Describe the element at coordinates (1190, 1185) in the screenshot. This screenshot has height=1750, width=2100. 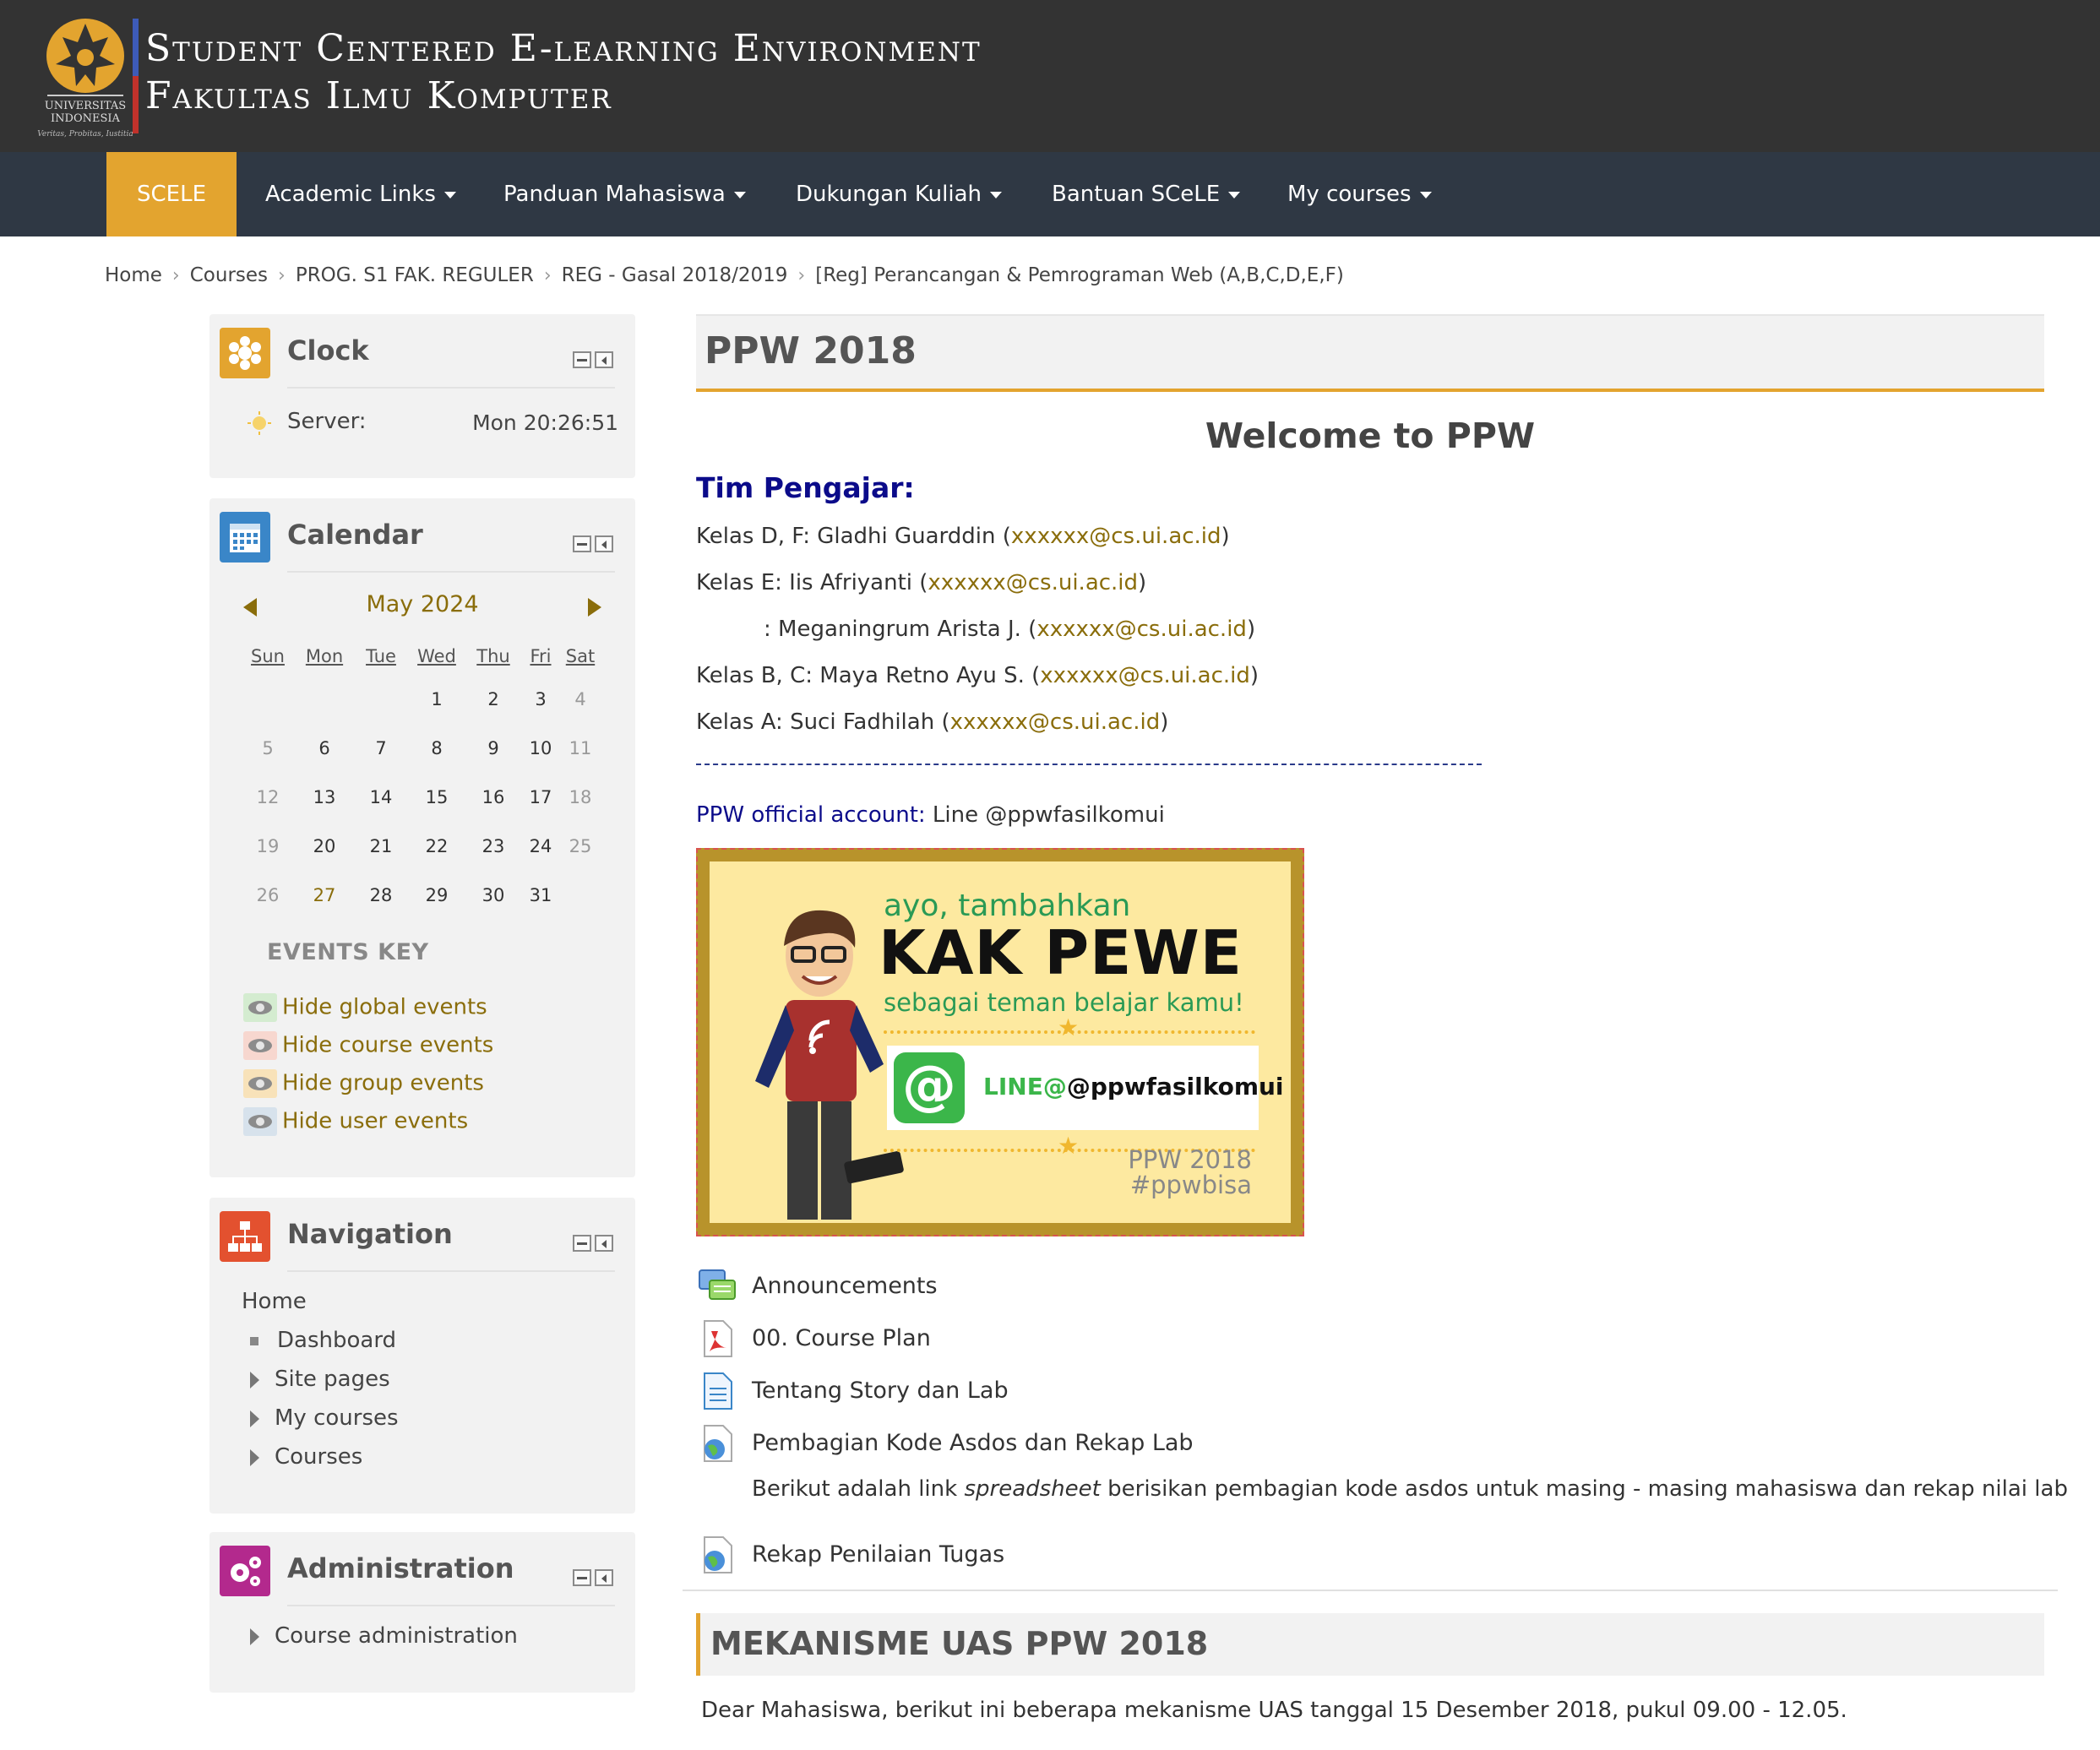
I see `poster-footer-line2: #ppwbisa` at that location.